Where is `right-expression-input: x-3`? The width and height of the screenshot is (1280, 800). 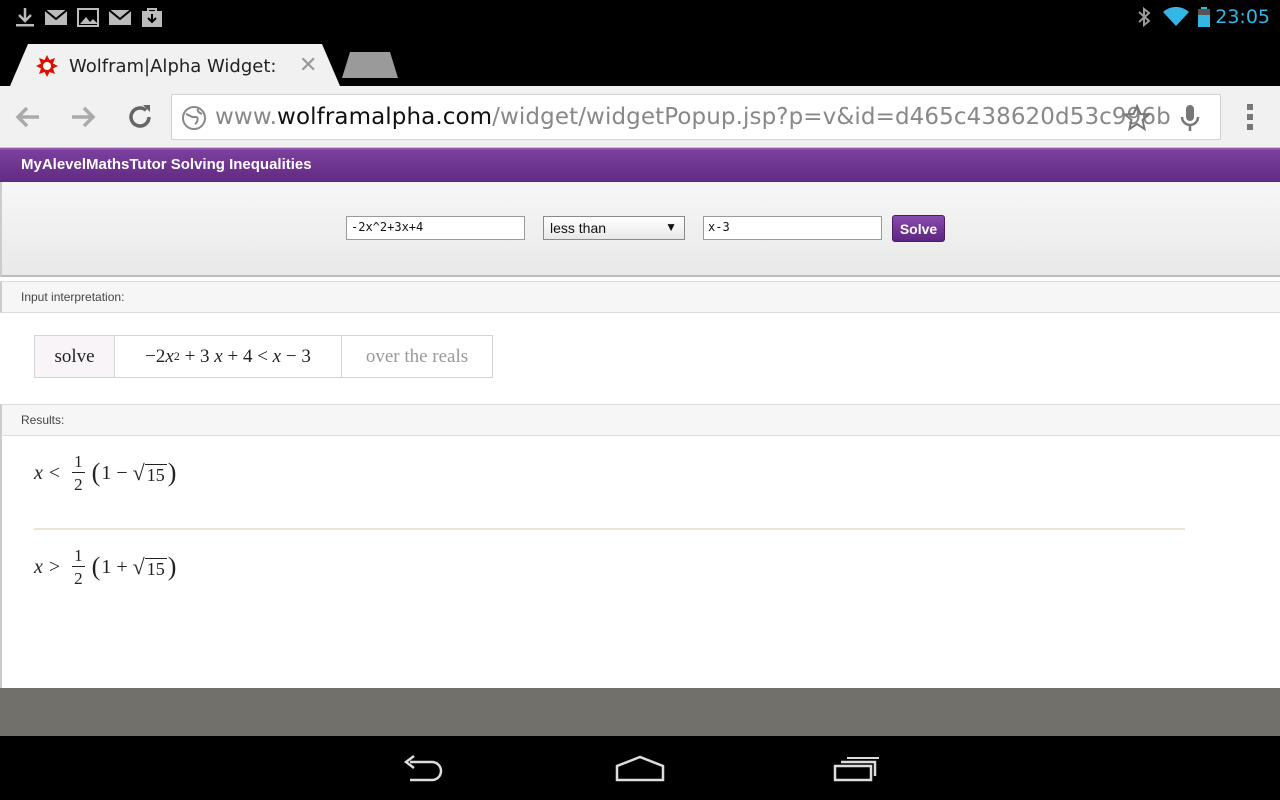 right-expression-input: x-3 is located at coordinates (792, 228).